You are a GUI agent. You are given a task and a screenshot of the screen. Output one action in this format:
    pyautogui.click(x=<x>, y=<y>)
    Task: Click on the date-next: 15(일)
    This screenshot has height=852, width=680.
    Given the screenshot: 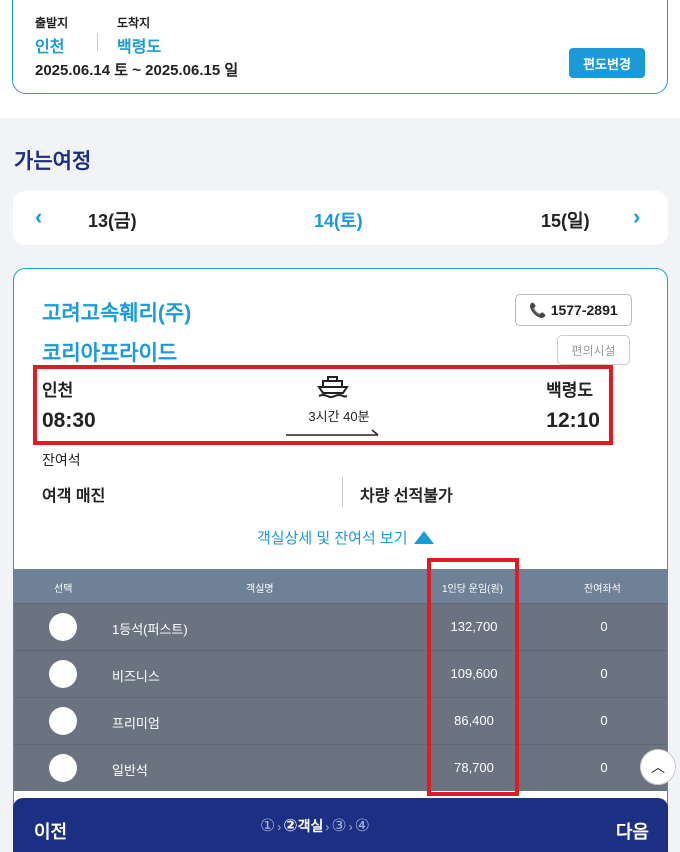 What is the action you would take?
    pyautogui.click(x=565, y=220)
    